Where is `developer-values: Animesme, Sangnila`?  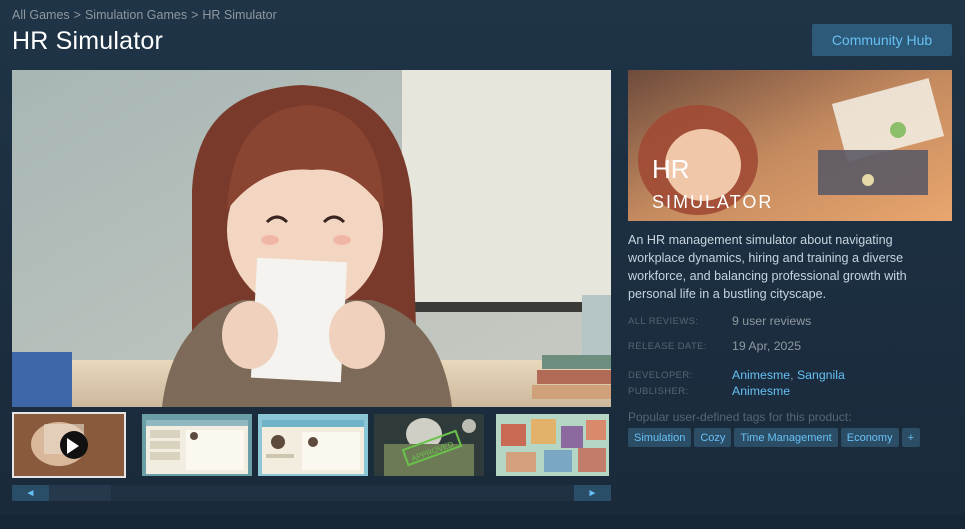 developer-values: Animesme, Sangnila is located at coordinates (788, 375).